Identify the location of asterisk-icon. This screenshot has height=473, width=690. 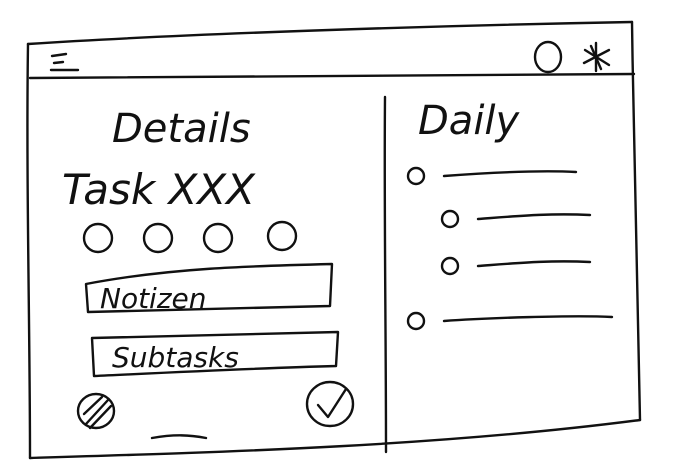
(596, 57).